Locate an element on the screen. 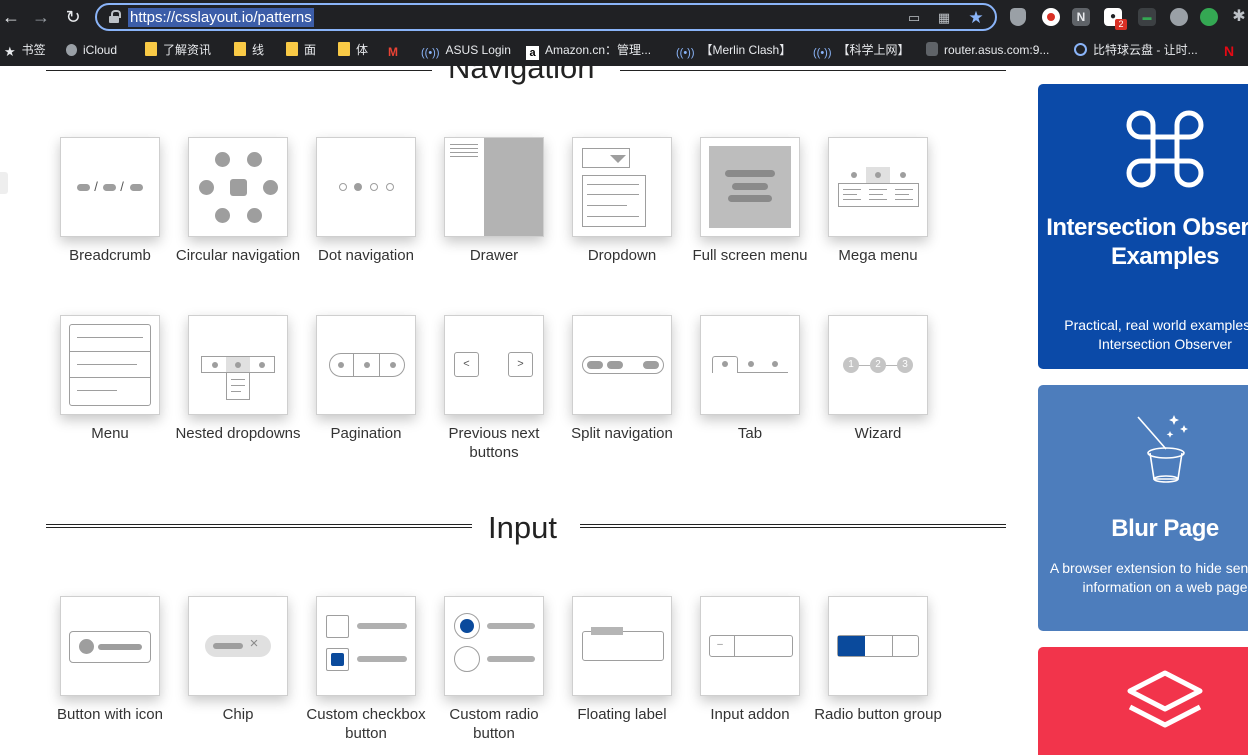  pattern-card-dropdown is located at coordinates (622, 187).